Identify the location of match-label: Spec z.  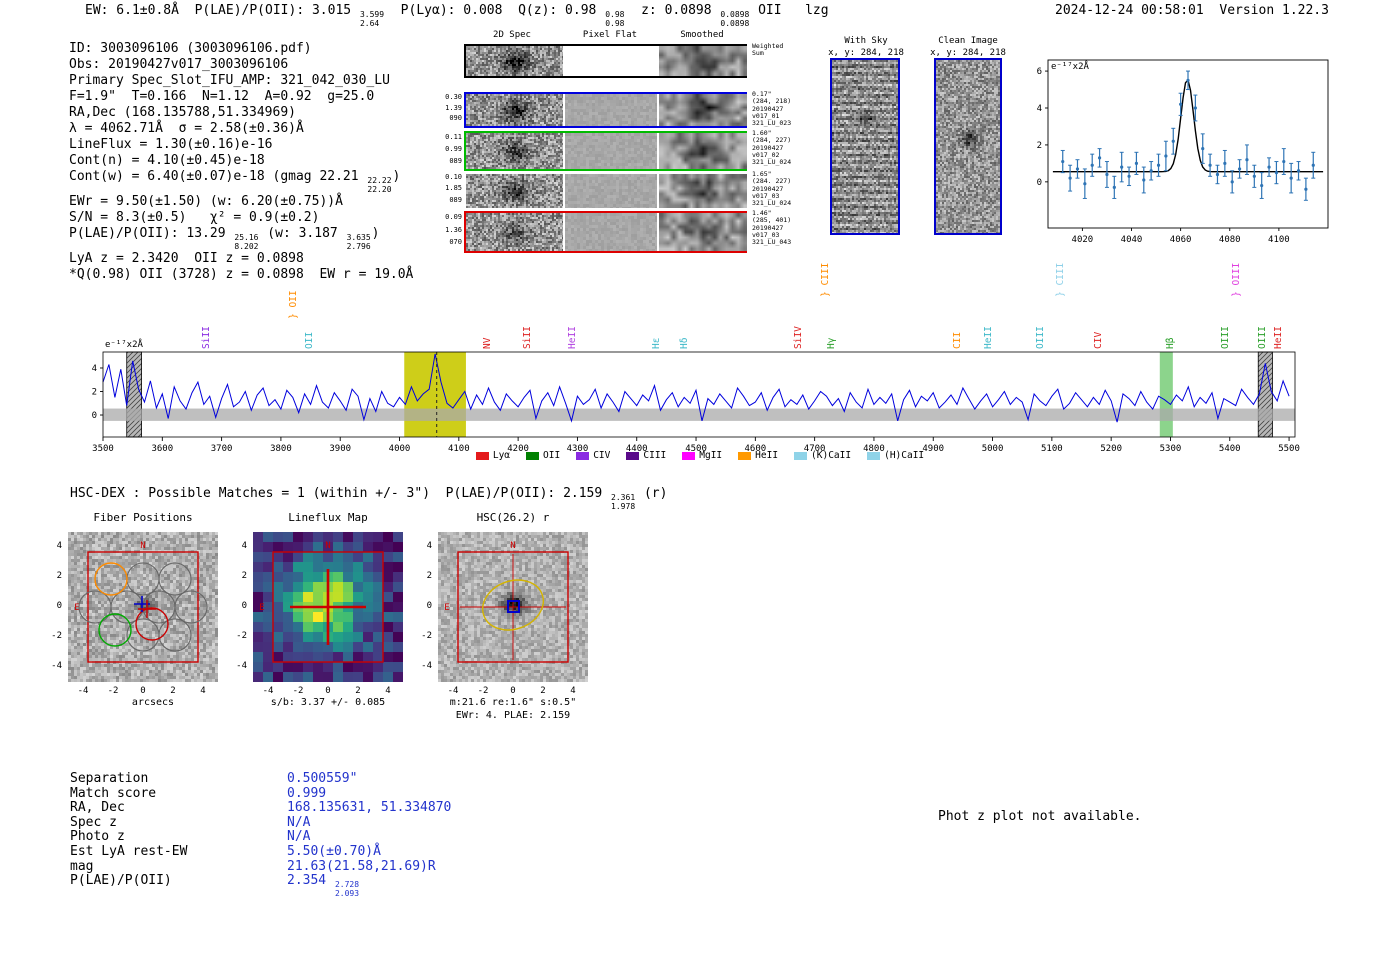
(93, 822).